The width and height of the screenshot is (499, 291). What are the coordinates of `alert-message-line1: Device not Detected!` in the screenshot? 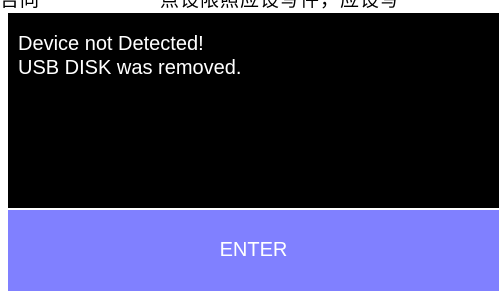 It's located at (111, 44).